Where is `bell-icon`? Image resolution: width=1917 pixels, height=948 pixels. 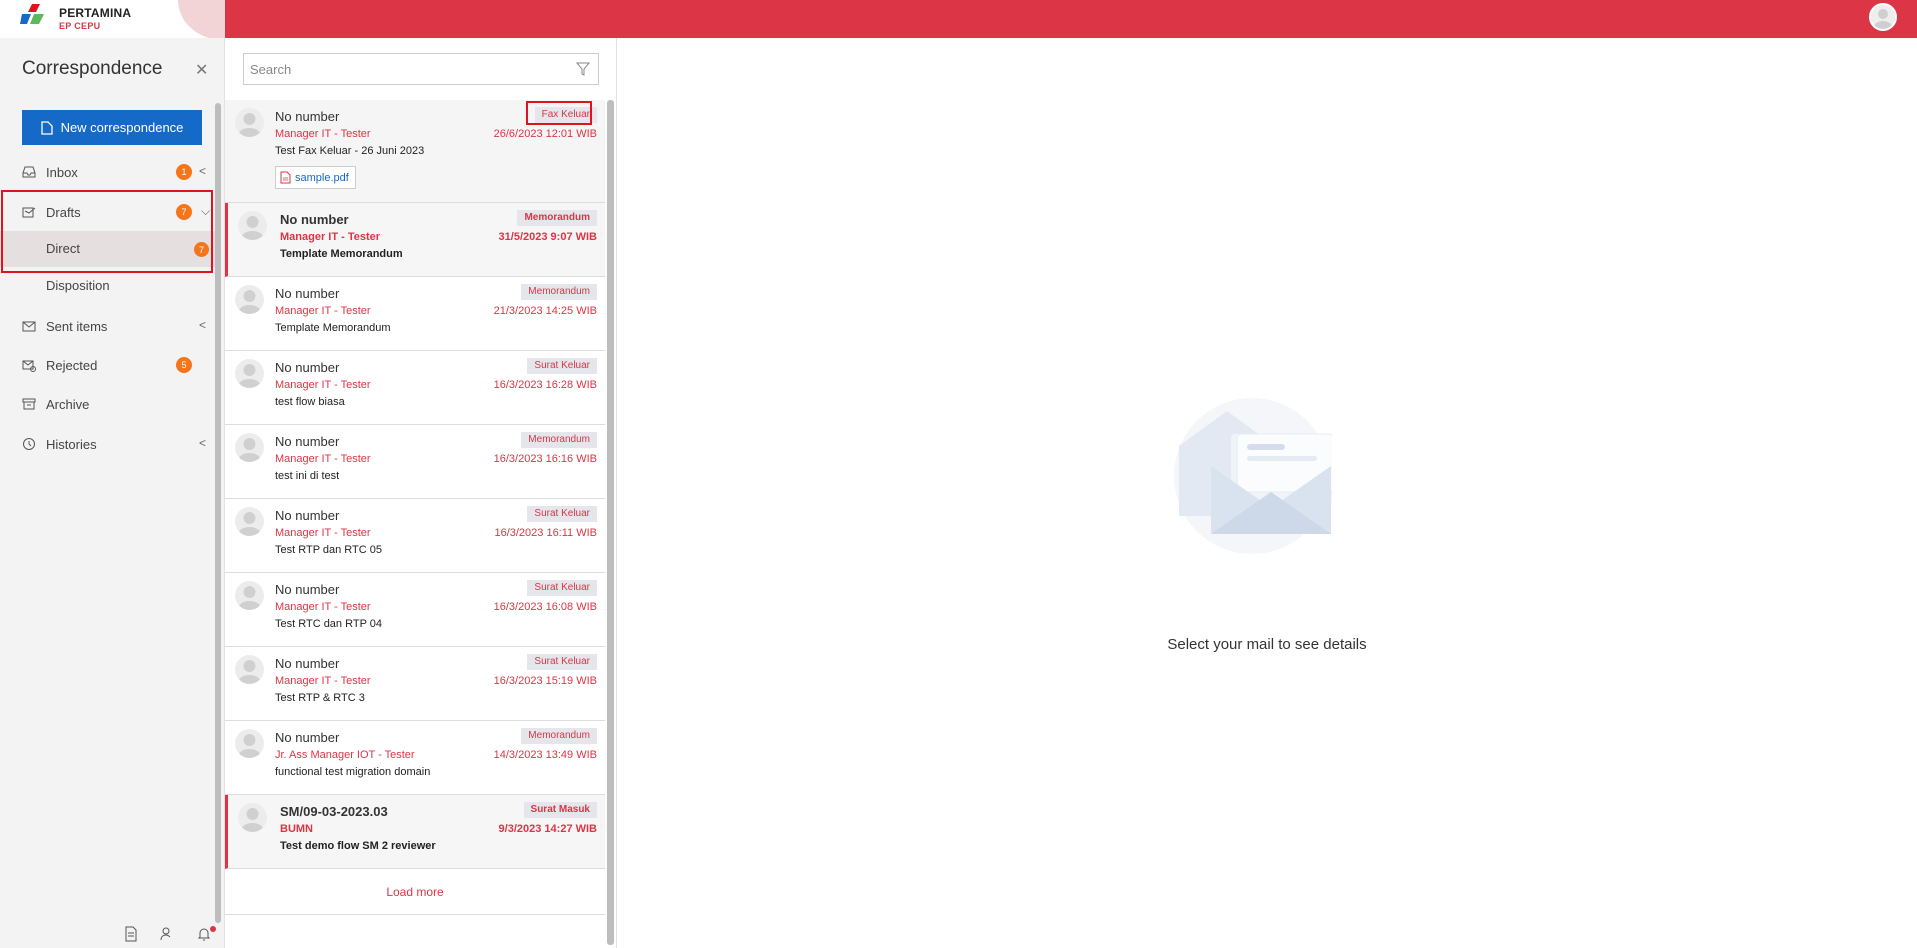
bell-icon is located at coordinates (204, 934).